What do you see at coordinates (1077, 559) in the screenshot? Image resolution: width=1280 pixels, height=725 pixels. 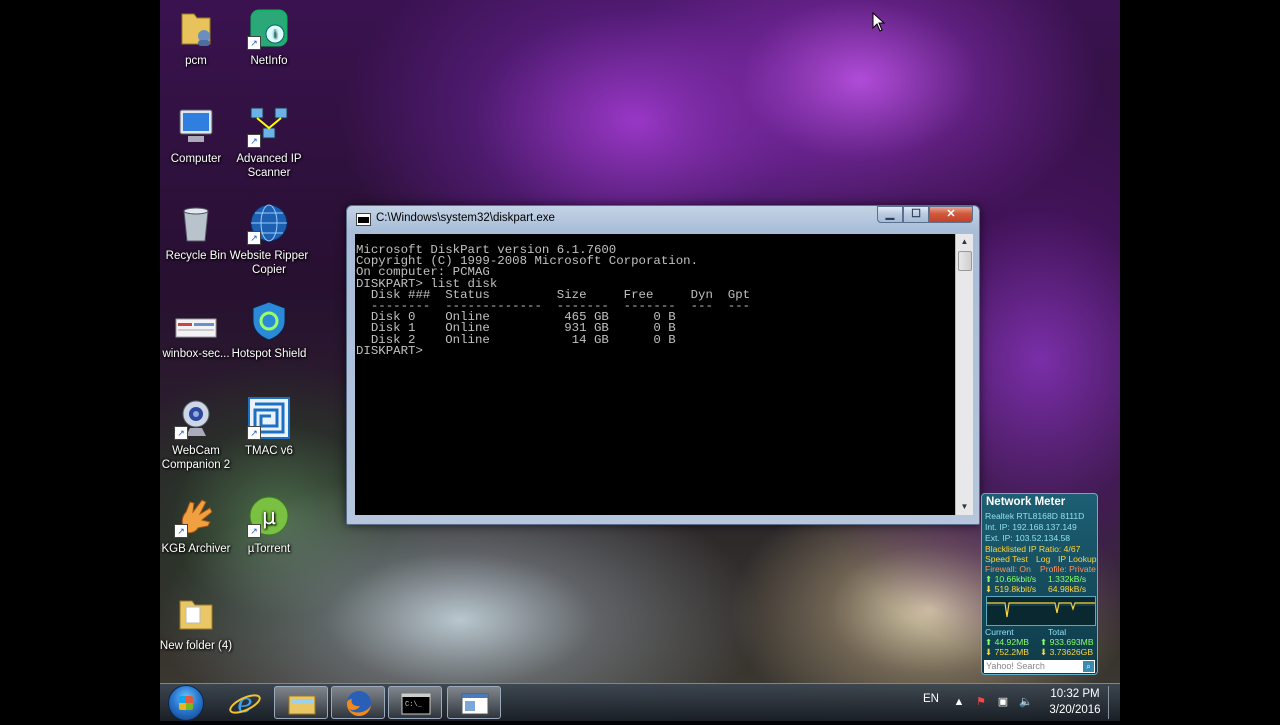 I see `ip-lookup-link: IP Lookup` at bounding box center [1077, 559].